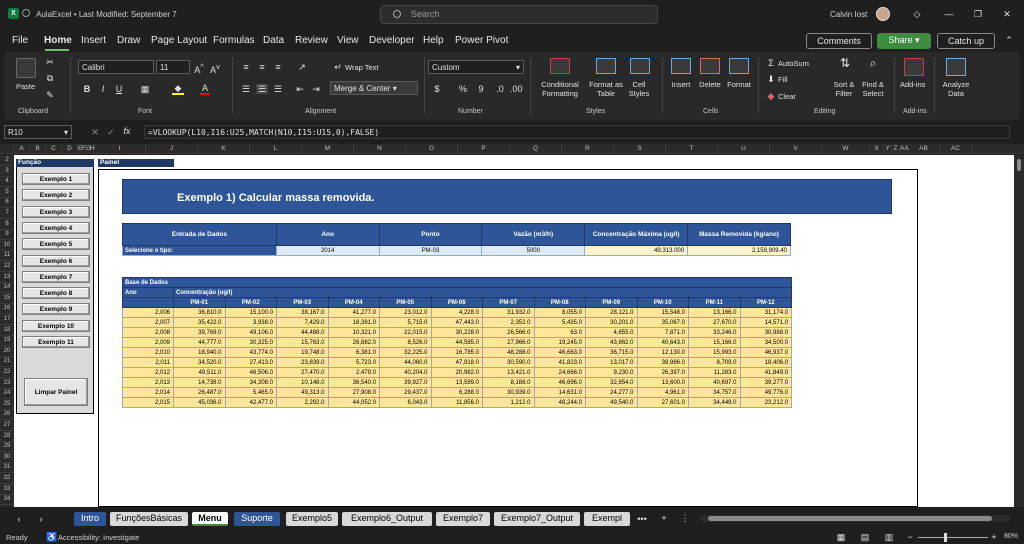  Describe the element at coordinates (888, 149) in the screenshot. I see `column-header: Y` at that location.